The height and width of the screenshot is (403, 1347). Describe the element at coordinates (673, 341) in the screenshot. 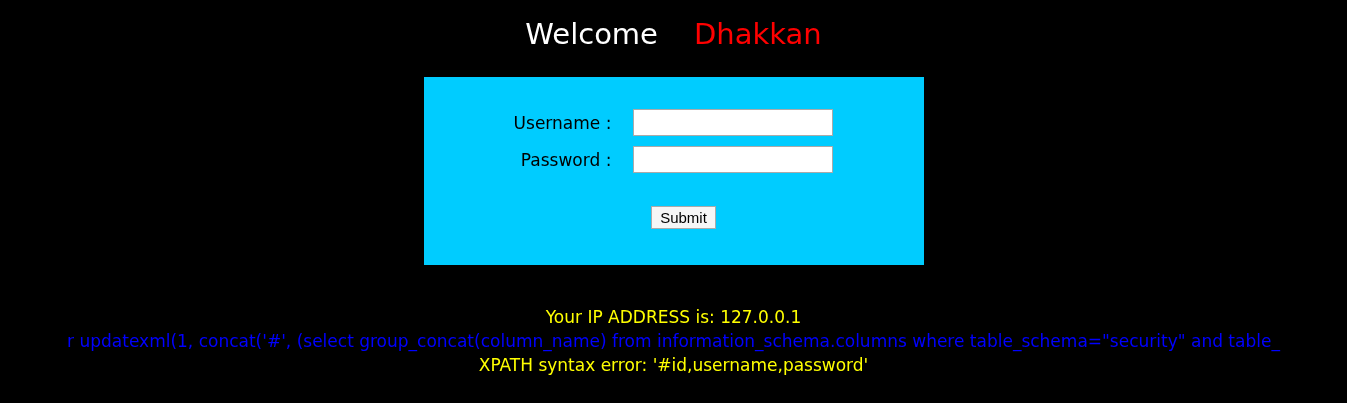

I see `query-text: r updatexml(1, concat('#', (select group_concat(column_name) from information_schema.columns where table_schema="security" and table_` at that location.